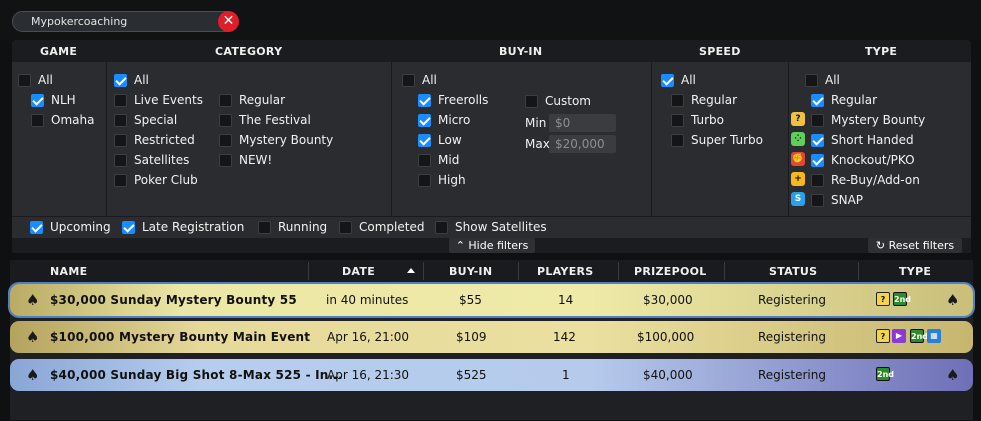  What do you see at coordinates (490, 20) in the screenshot?
I see `search-row: Mypokercoaching ✕` at bounding box center [490, 20].